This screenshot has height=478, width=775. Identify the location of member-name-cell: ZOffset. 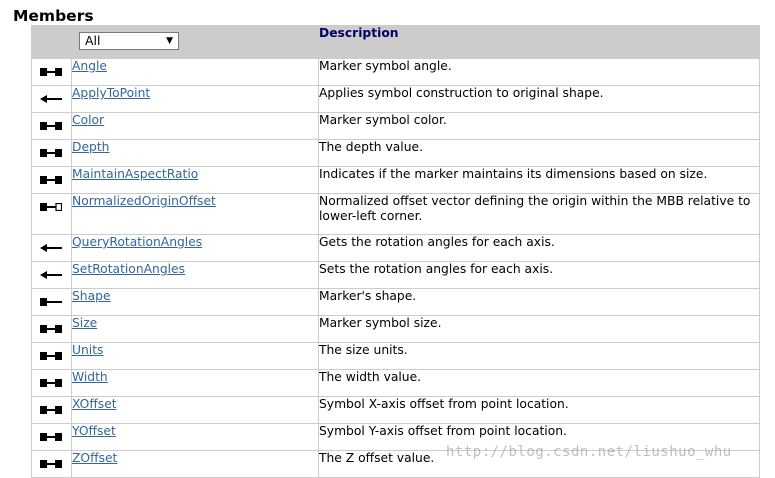
(195, 464).